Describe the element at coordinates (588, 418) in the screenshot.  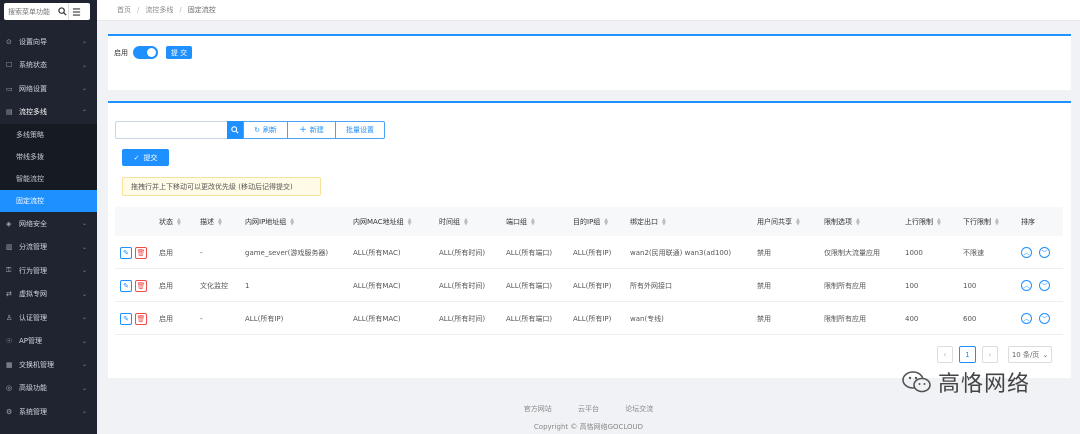
I see `footer: 官方网站 云平台 论坛交流 Copyright © 高恪网络GOCLOUD` at that location.